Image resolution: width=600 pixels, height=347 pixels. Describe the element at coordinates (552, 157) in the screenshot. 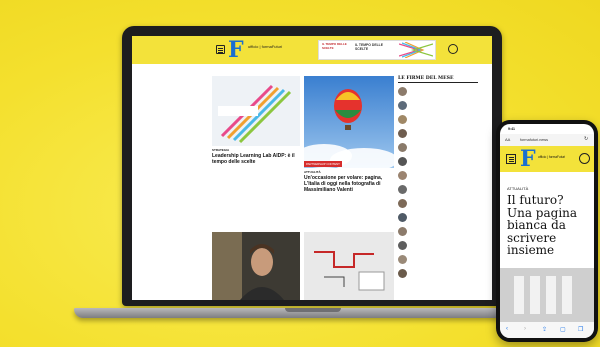

I see `phone-site-logo-text: ufficio | formaFuturi` at that location.